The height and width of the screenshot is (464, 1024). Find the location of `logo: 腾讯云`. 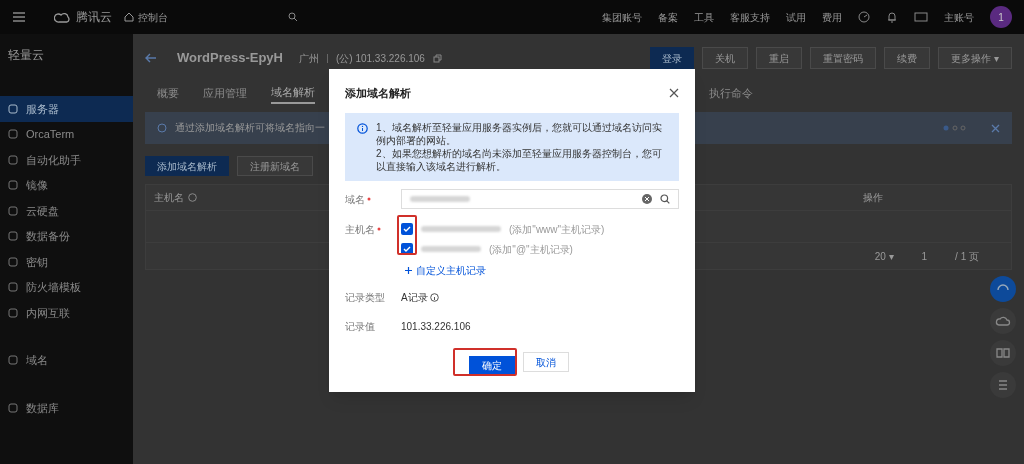

logo: 腾讯云 is located at coordinates (94, 17).